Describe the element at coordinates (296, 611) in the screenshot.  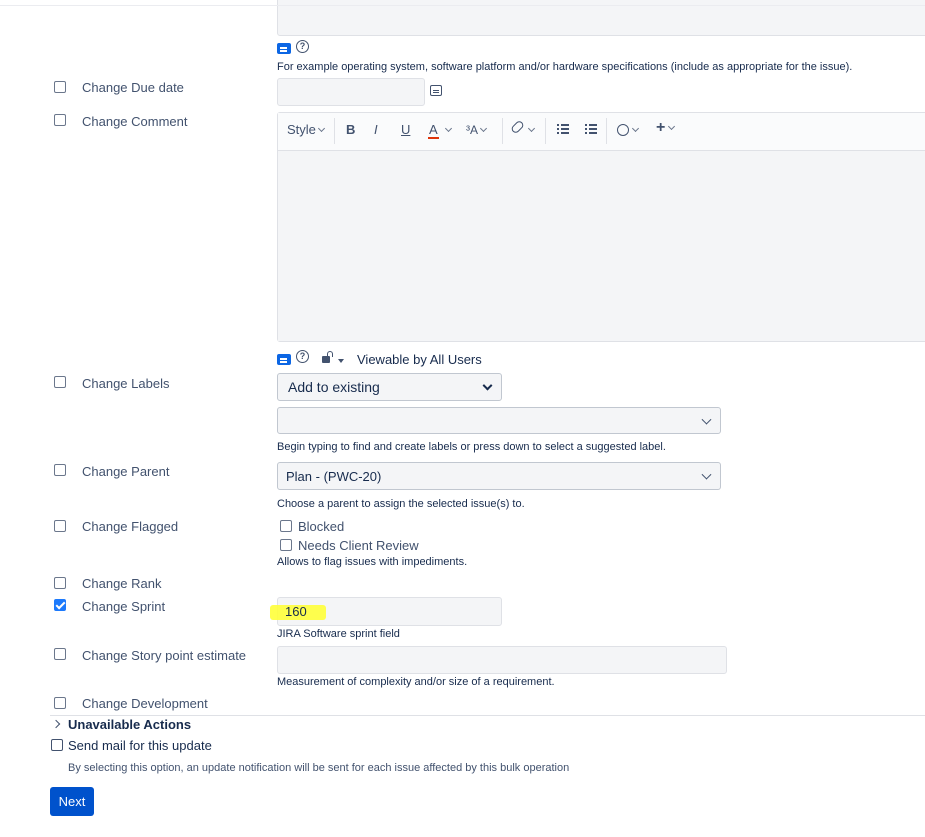
I see `sprint-value: 160` at that location.